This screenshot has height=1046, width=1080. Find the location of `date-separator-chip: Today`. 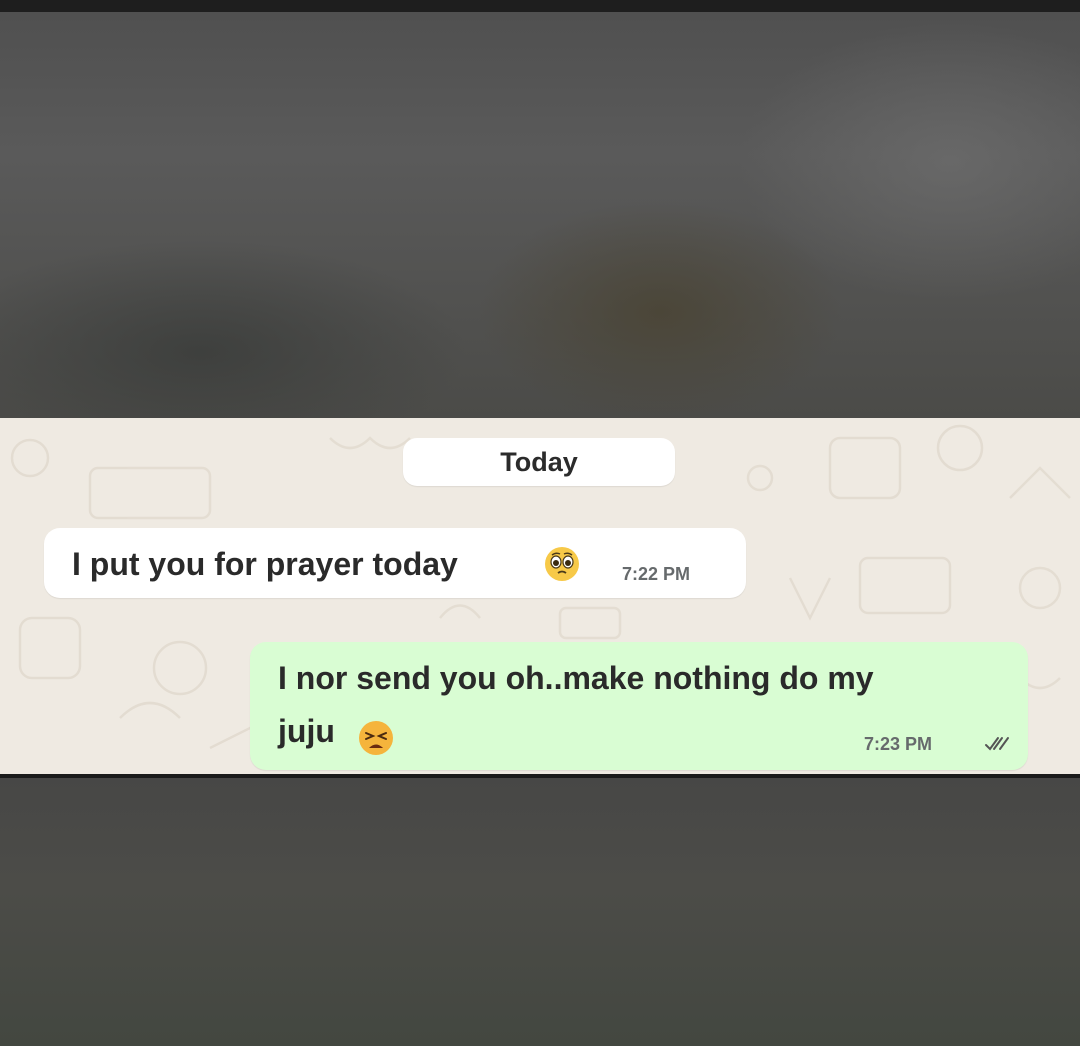

date-separator-chip: Today is located at coordinates (539, 462).